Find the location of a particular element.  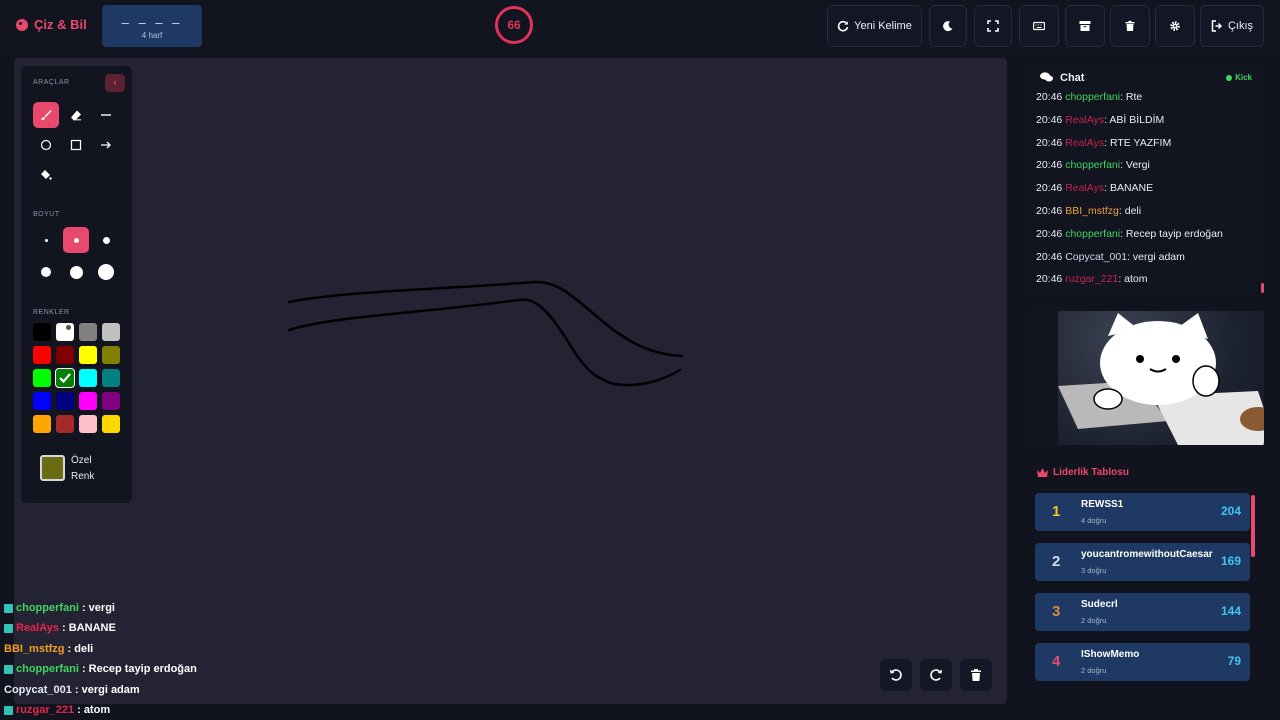

custom-color-swatch is located at coordinates (52, 468).